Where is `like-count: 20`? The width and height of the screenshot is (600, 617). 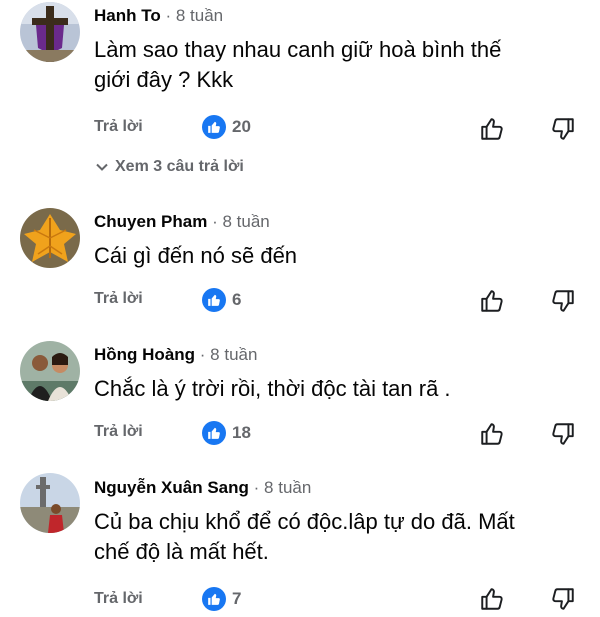 like-count: 20 is located at coordinates (241, 126).